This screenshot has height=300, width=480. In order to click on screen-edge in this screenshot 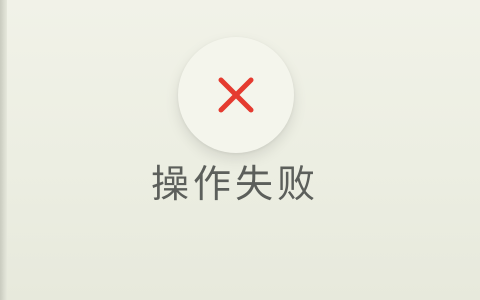, I will do `click(3, 150)`.